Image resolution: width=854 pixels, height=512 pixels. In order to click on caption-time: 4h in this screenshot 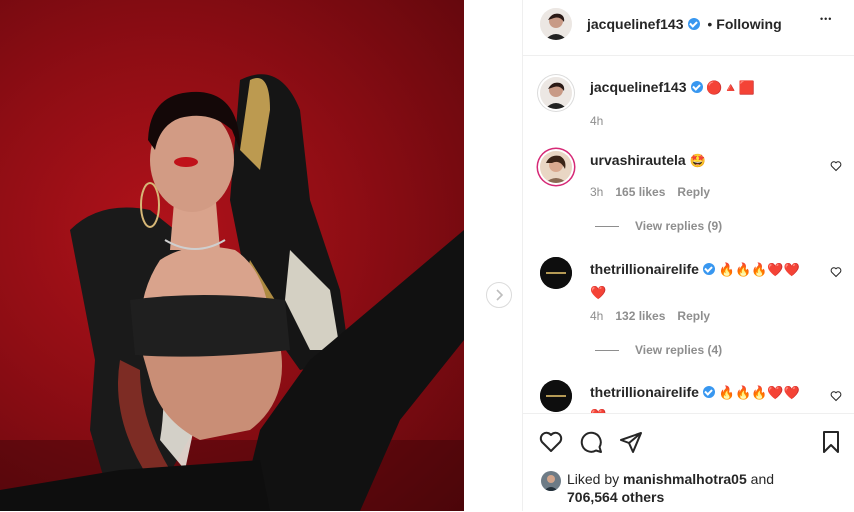, I will do `click(597, 121)`.